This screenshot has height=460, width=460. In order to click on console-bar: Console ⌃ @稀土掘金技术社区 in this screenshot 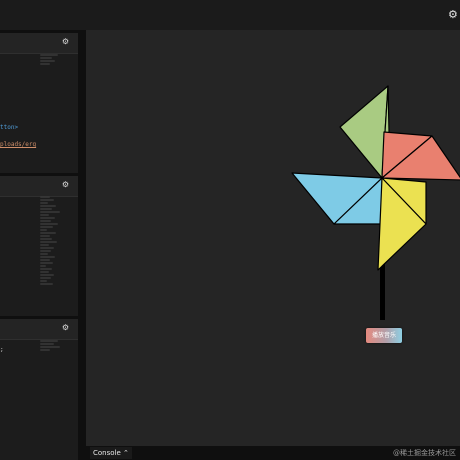, I will do `click(273, 453)`.